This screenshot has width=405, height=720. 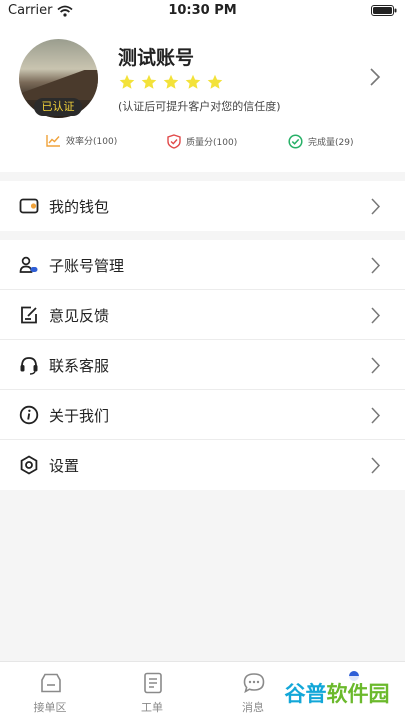 I want to click on menu-label: 设置, so click(x=64, y=466).